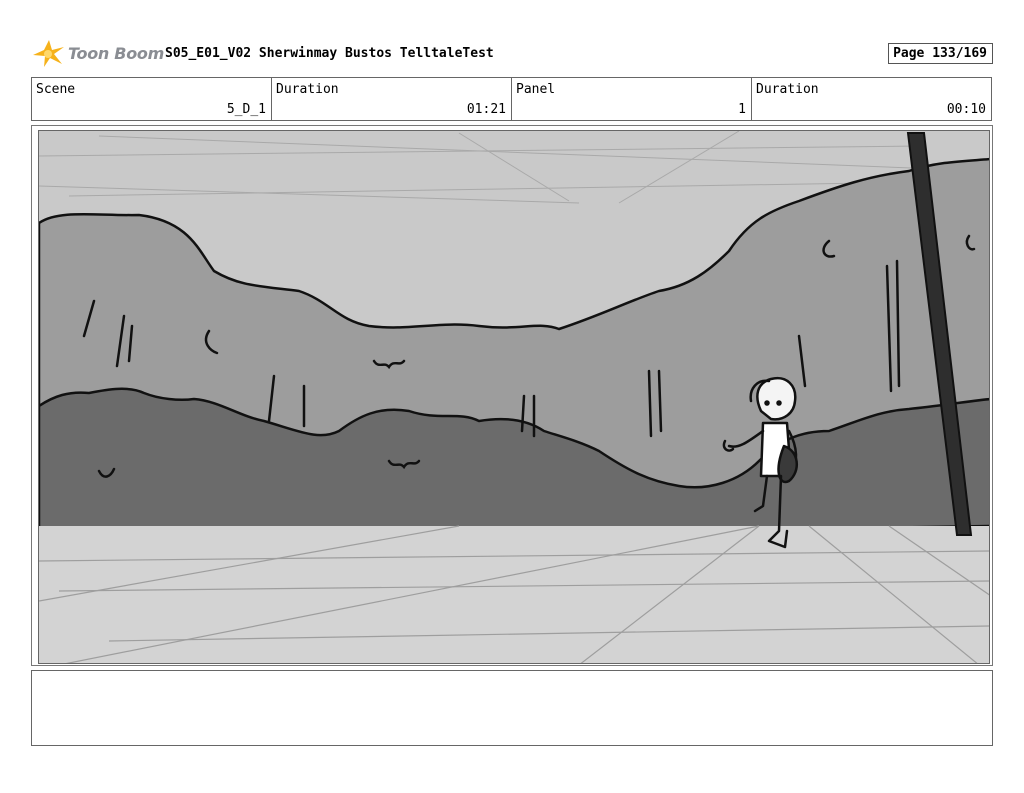 The width and height of the screenshot is (1024, 793). What do you see at coordinates (742, 109) in the screenshot?
I see `panel-value: 1` at bounding box center [742, 109].